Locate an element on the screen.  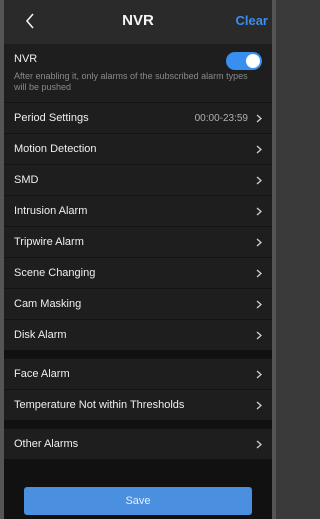
header: NVR Clear is located at coordinates (138, 22).